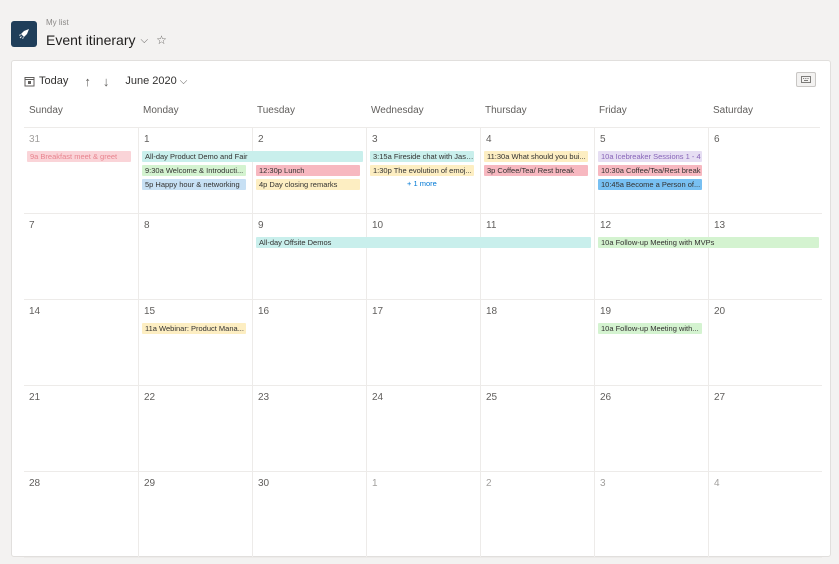 This screenshot has height=564, width=839. What do you see at coordinates (81, 171) in the screenshot?
I see `day-cell: 31 9a Breakfast meet & greet` at bounding box center [81, 171].